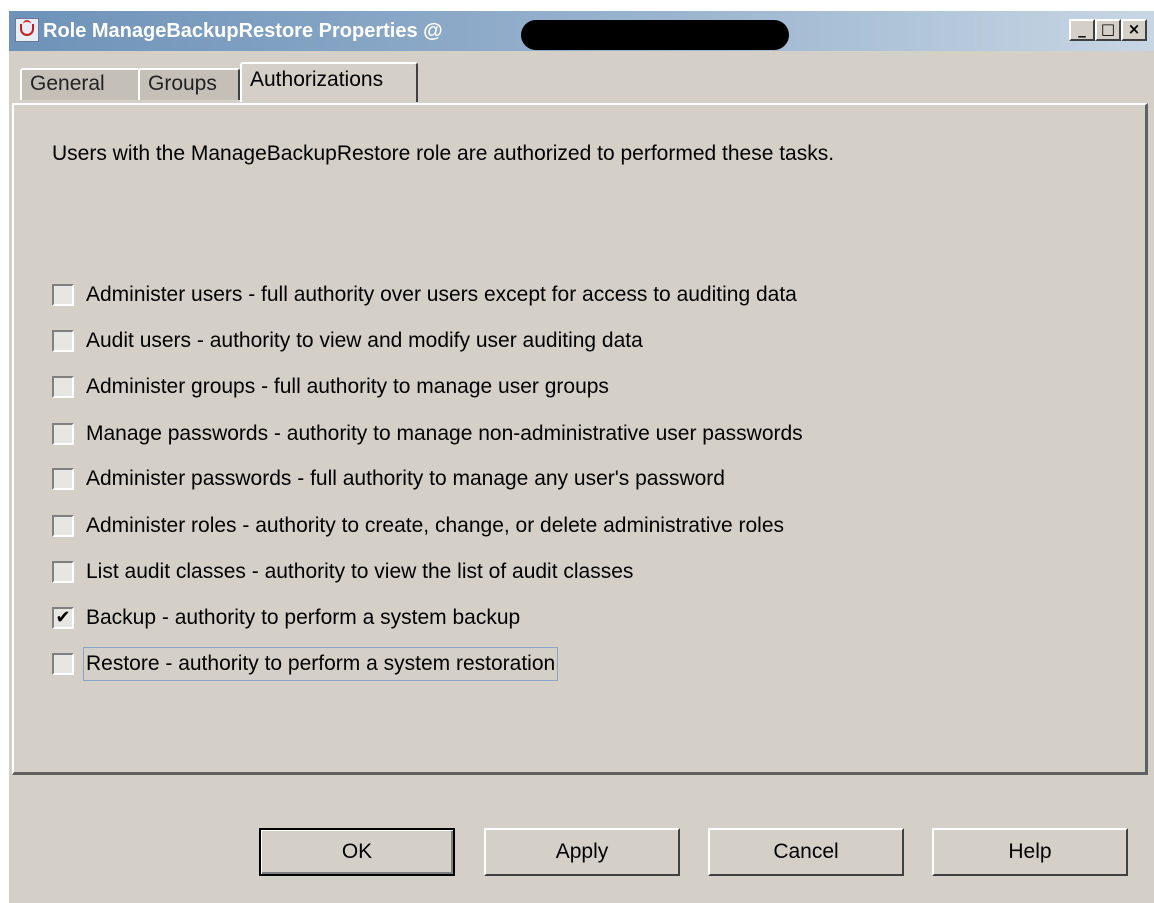  I want to click on help-button: Help, so click(1030, 852).